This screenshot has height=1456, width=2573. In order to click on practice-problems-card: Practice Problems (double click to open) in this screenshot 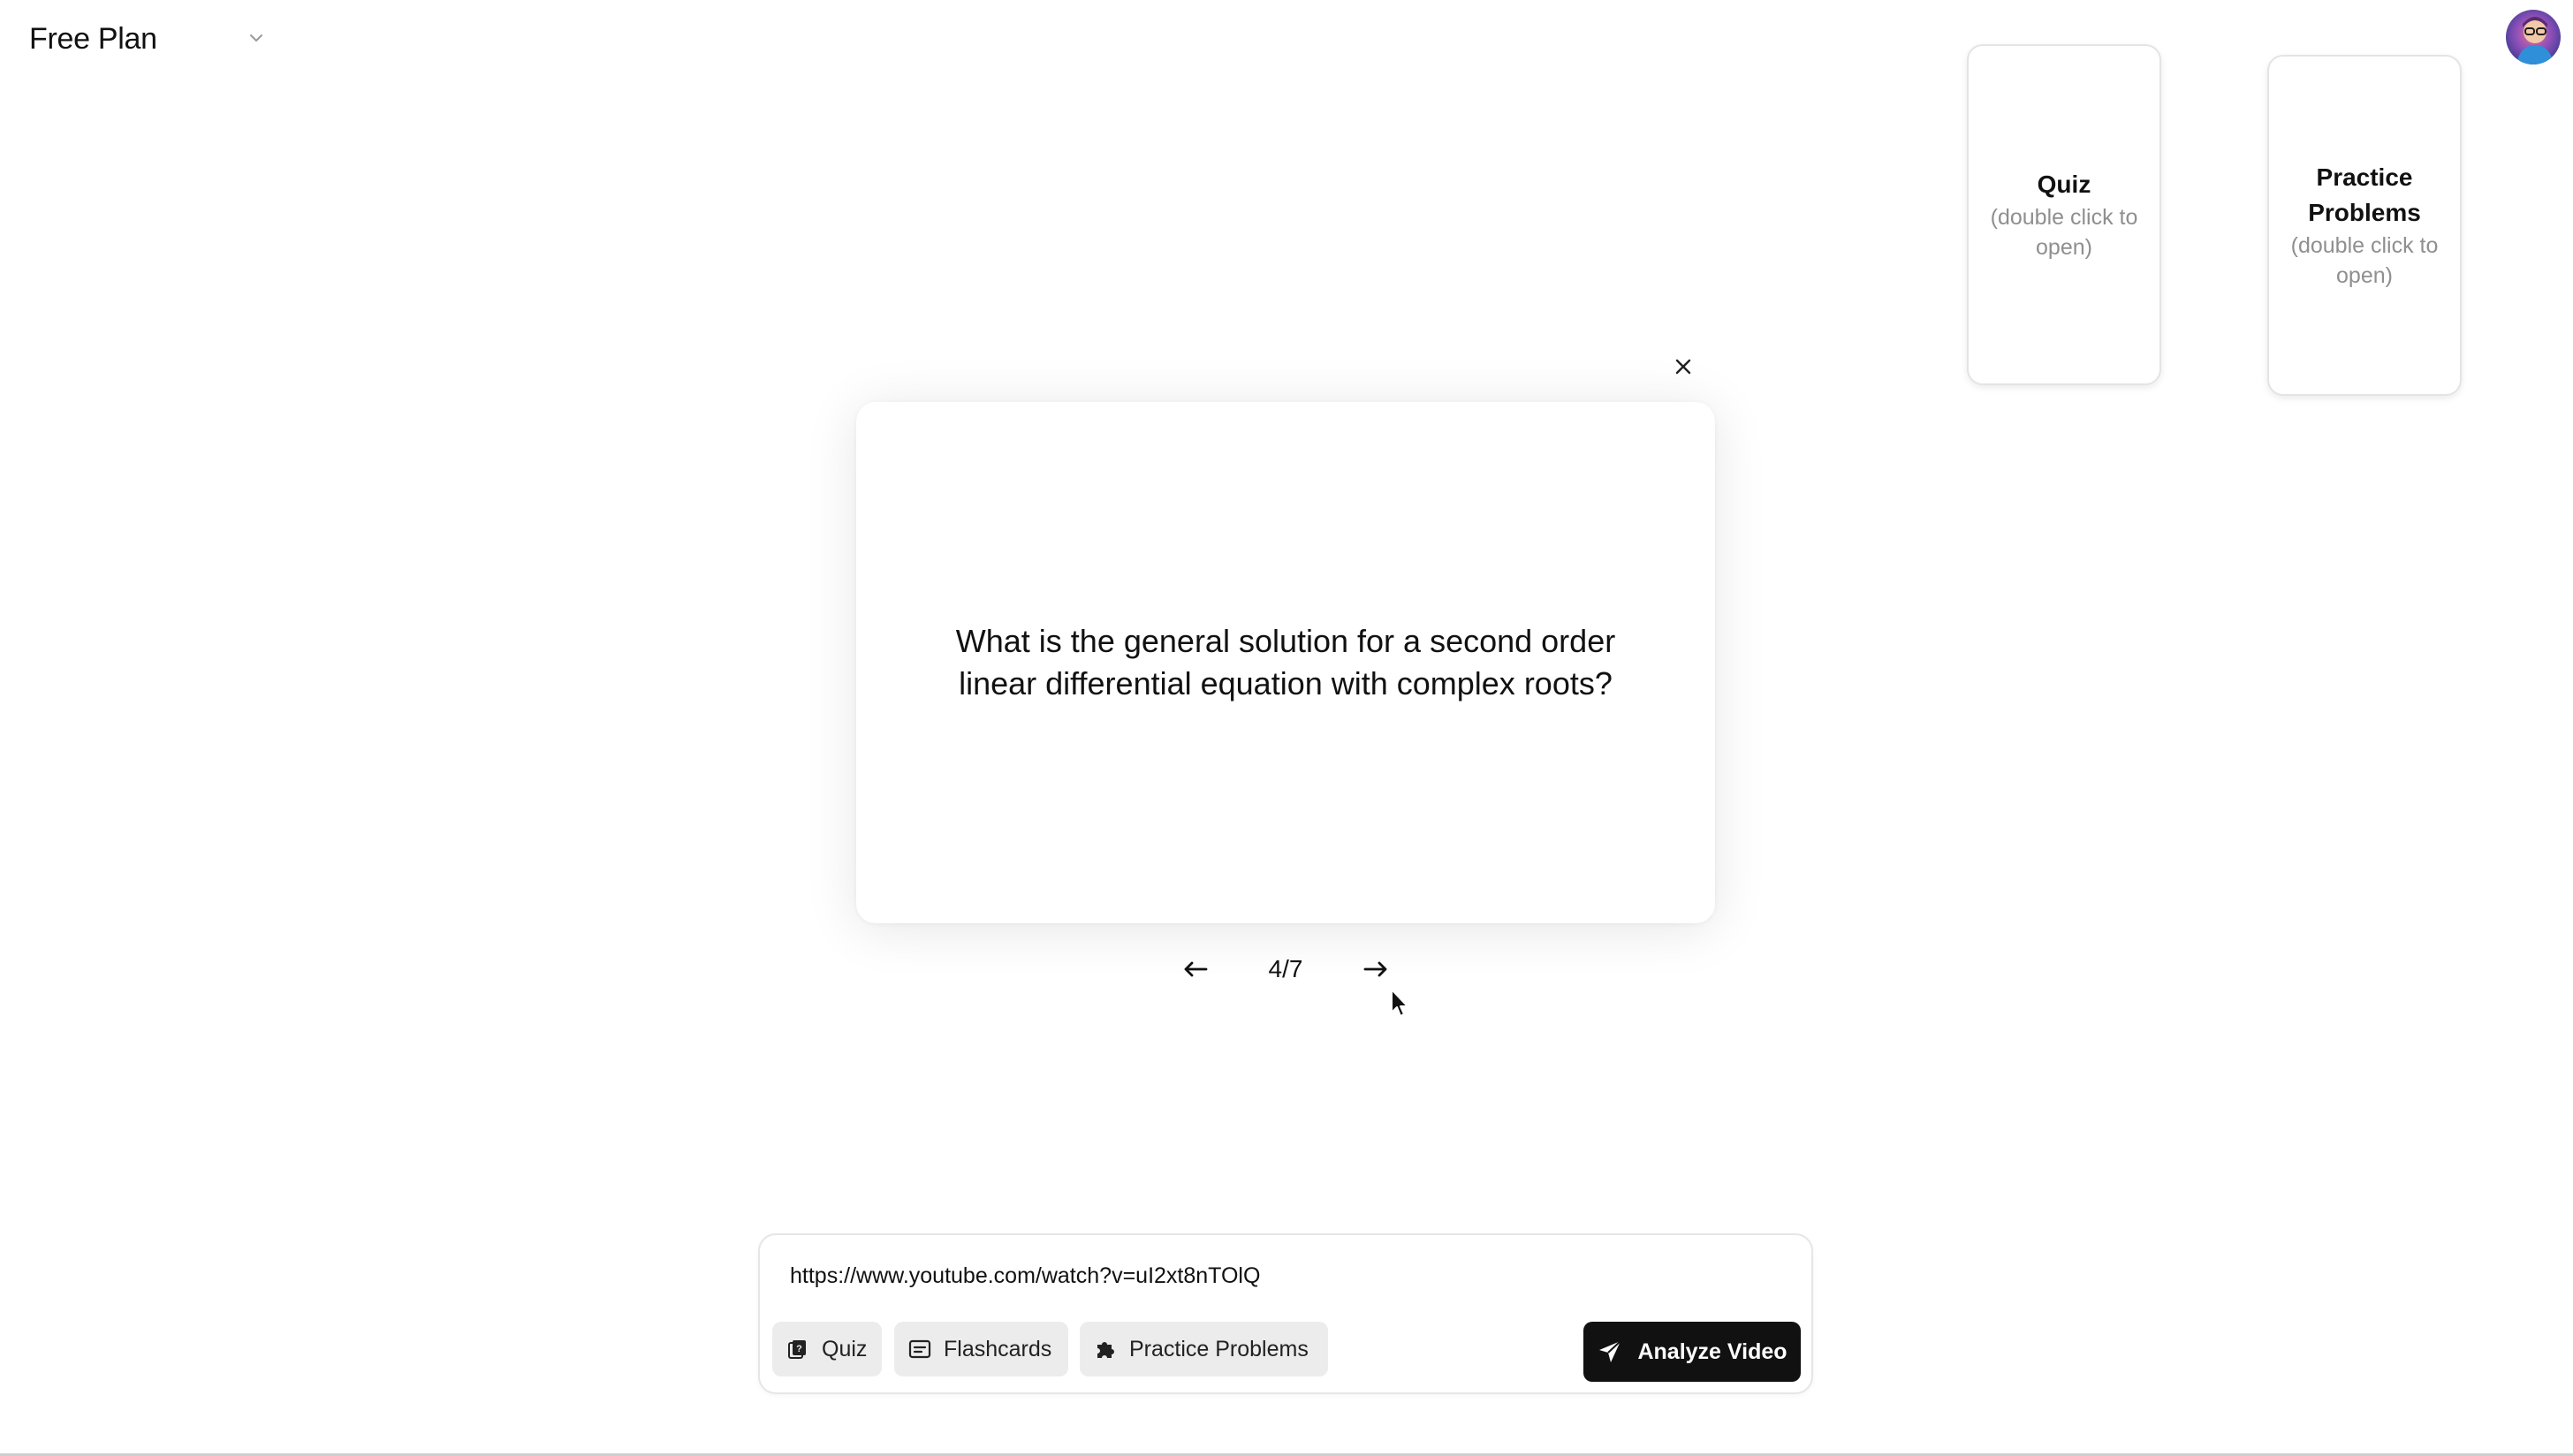, I will do `click(2364, 225)`.